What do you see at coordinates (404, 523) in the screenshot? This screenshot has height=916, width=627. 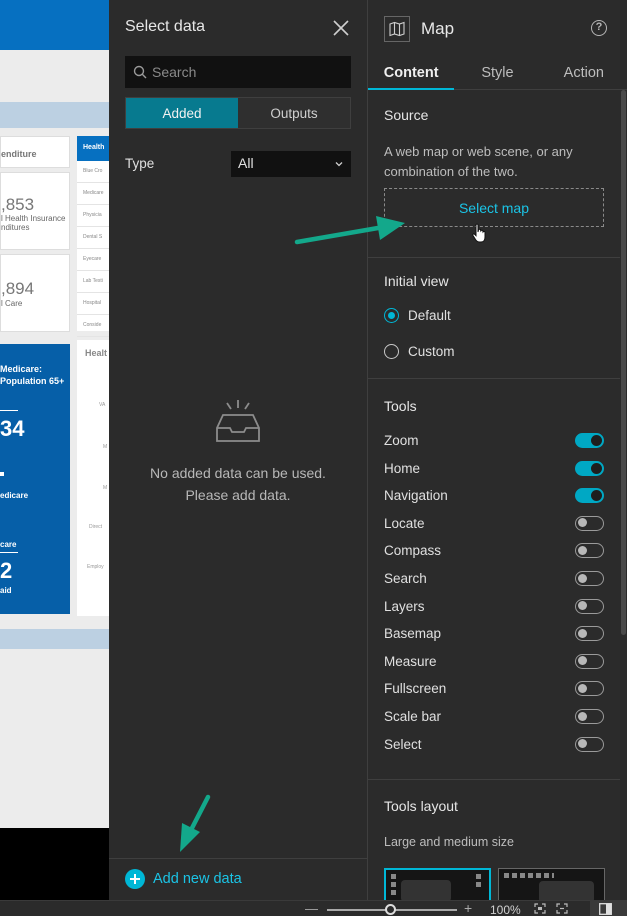 I see `tool-label: Locate` at bounding box center [404, 523].